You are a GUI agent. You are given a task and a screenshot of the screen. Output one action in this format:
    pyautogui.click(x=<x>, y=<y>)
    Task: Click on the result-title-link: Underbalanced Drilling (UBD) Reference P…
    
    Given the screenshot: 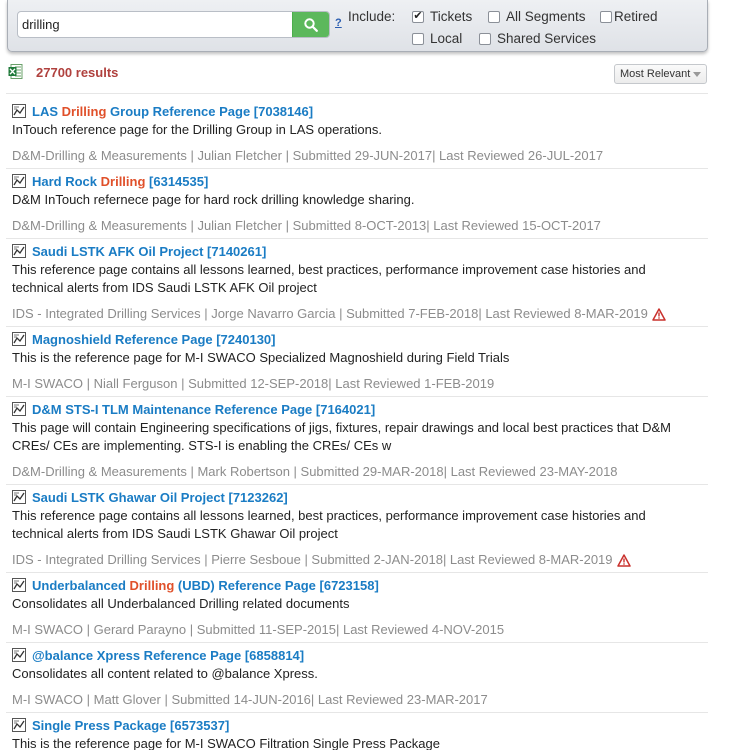 What is the action you would take?
    pyautogui.click(x=205, y=585)
    